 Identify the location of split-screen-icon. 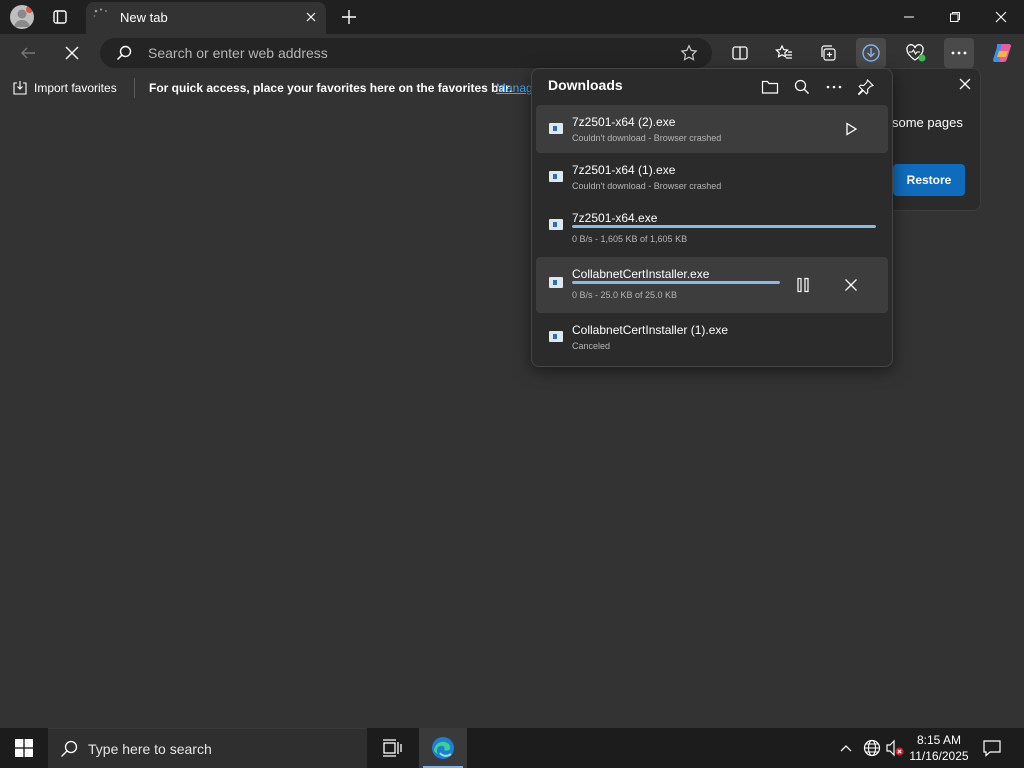
(740, 53).